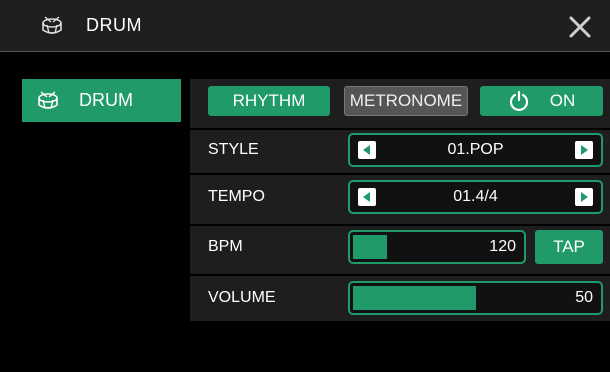  Describe the element at coordinates (114, 25) in the screenshot. I see `page-title: DRUM` at that location.